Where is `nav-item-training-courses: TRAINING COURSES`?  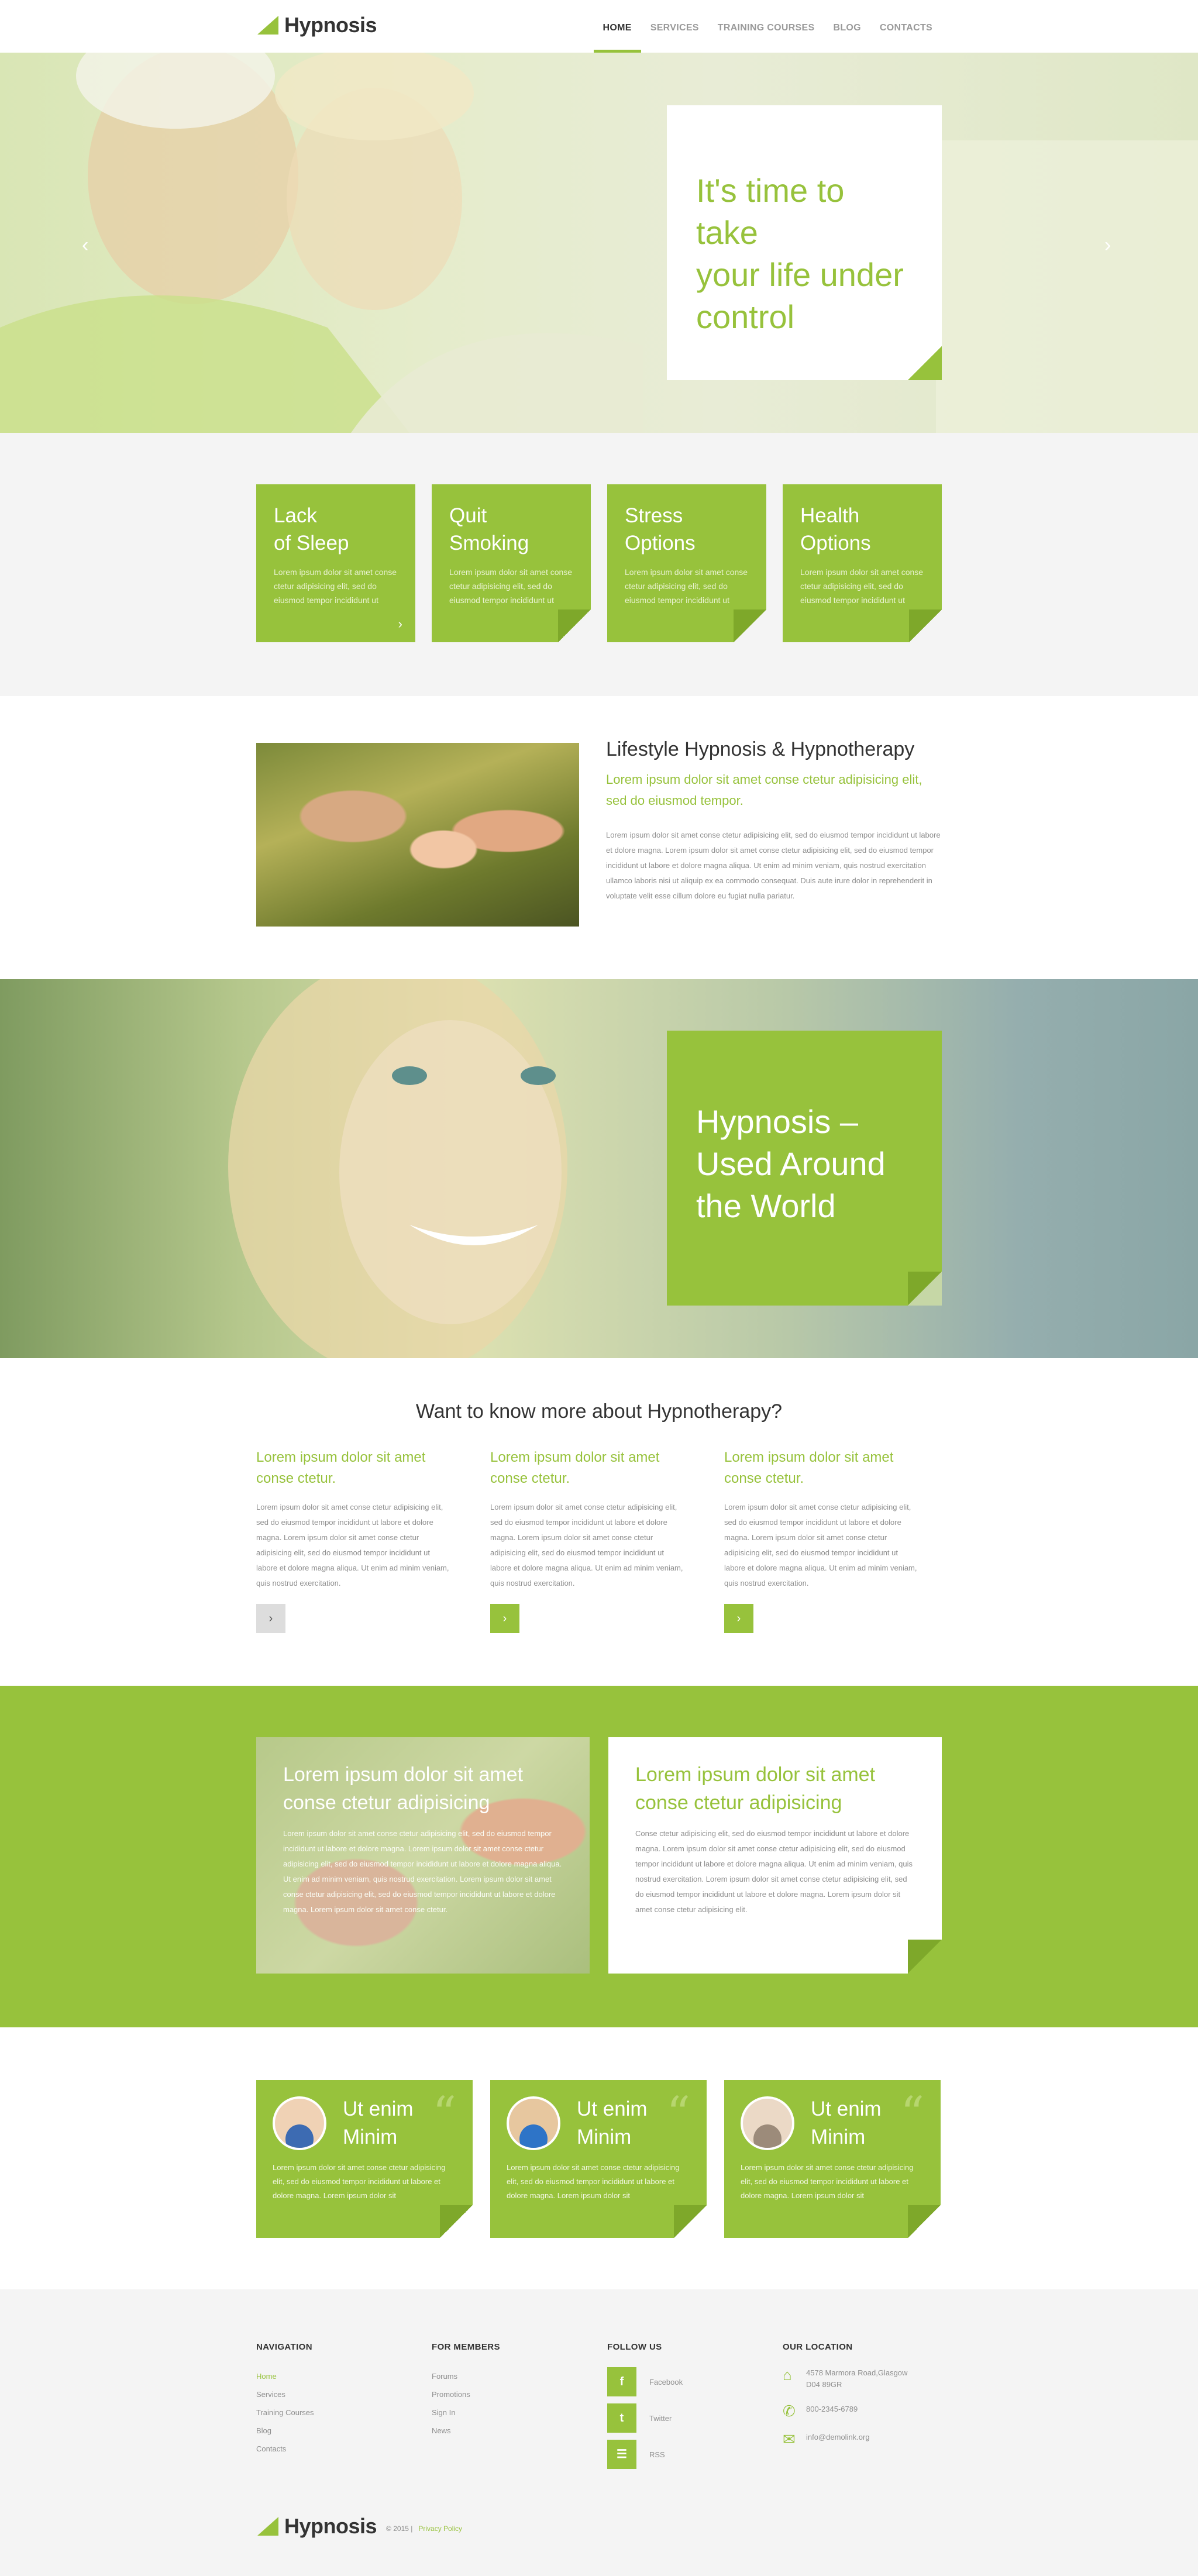
nav-item-training-courses: TRAINING COURSES is located at coordinates (766, 26).